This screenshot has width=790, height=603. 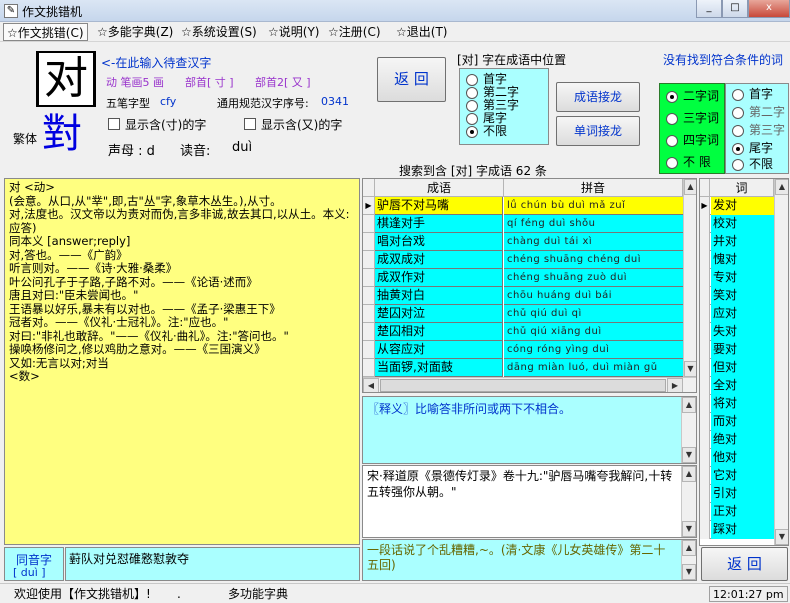 I want to click on source-panel: 宋·释道原《景德传灯录》卷十九:"驴唇马嘴夸我解问,十转五转强你从朝。" ▲ ▼, so click(x=529, y=501).